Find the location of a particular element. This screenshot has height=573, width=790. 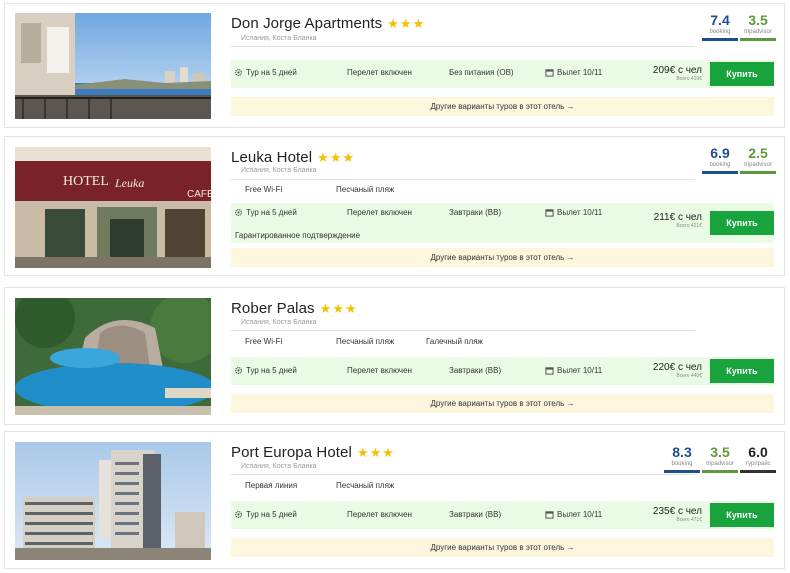

features: Free Wi-Fi Песчаный пляж is located at coordinates (319, 189).